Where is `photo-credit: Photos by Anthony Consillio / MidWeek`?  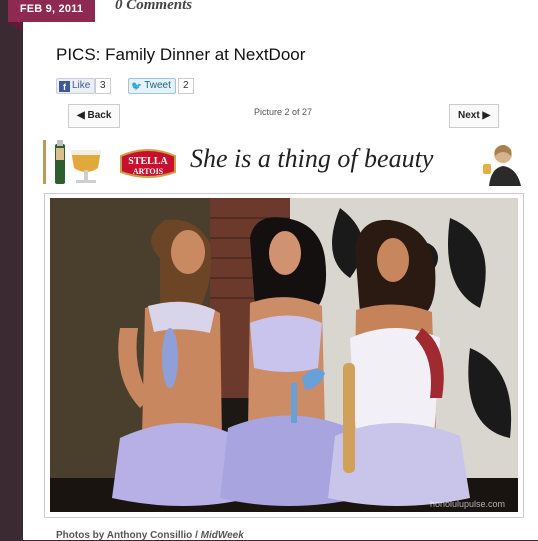
photo-credit: Photos by Anthony Consillio / MidWeek is located at coordinates (150, 535).